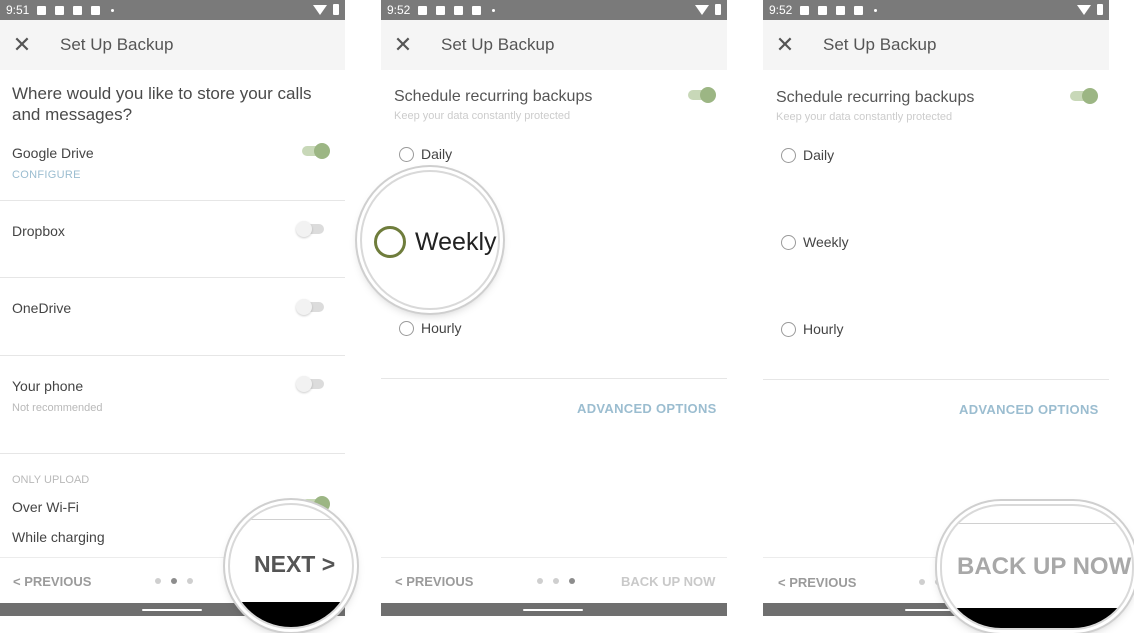 The height and width of the screenshot is (633, 1134). What do you see at coordinates (48, 386) in the screenshot?
I see `your-phone-label: Your phone` at bounding box center [48, 386].